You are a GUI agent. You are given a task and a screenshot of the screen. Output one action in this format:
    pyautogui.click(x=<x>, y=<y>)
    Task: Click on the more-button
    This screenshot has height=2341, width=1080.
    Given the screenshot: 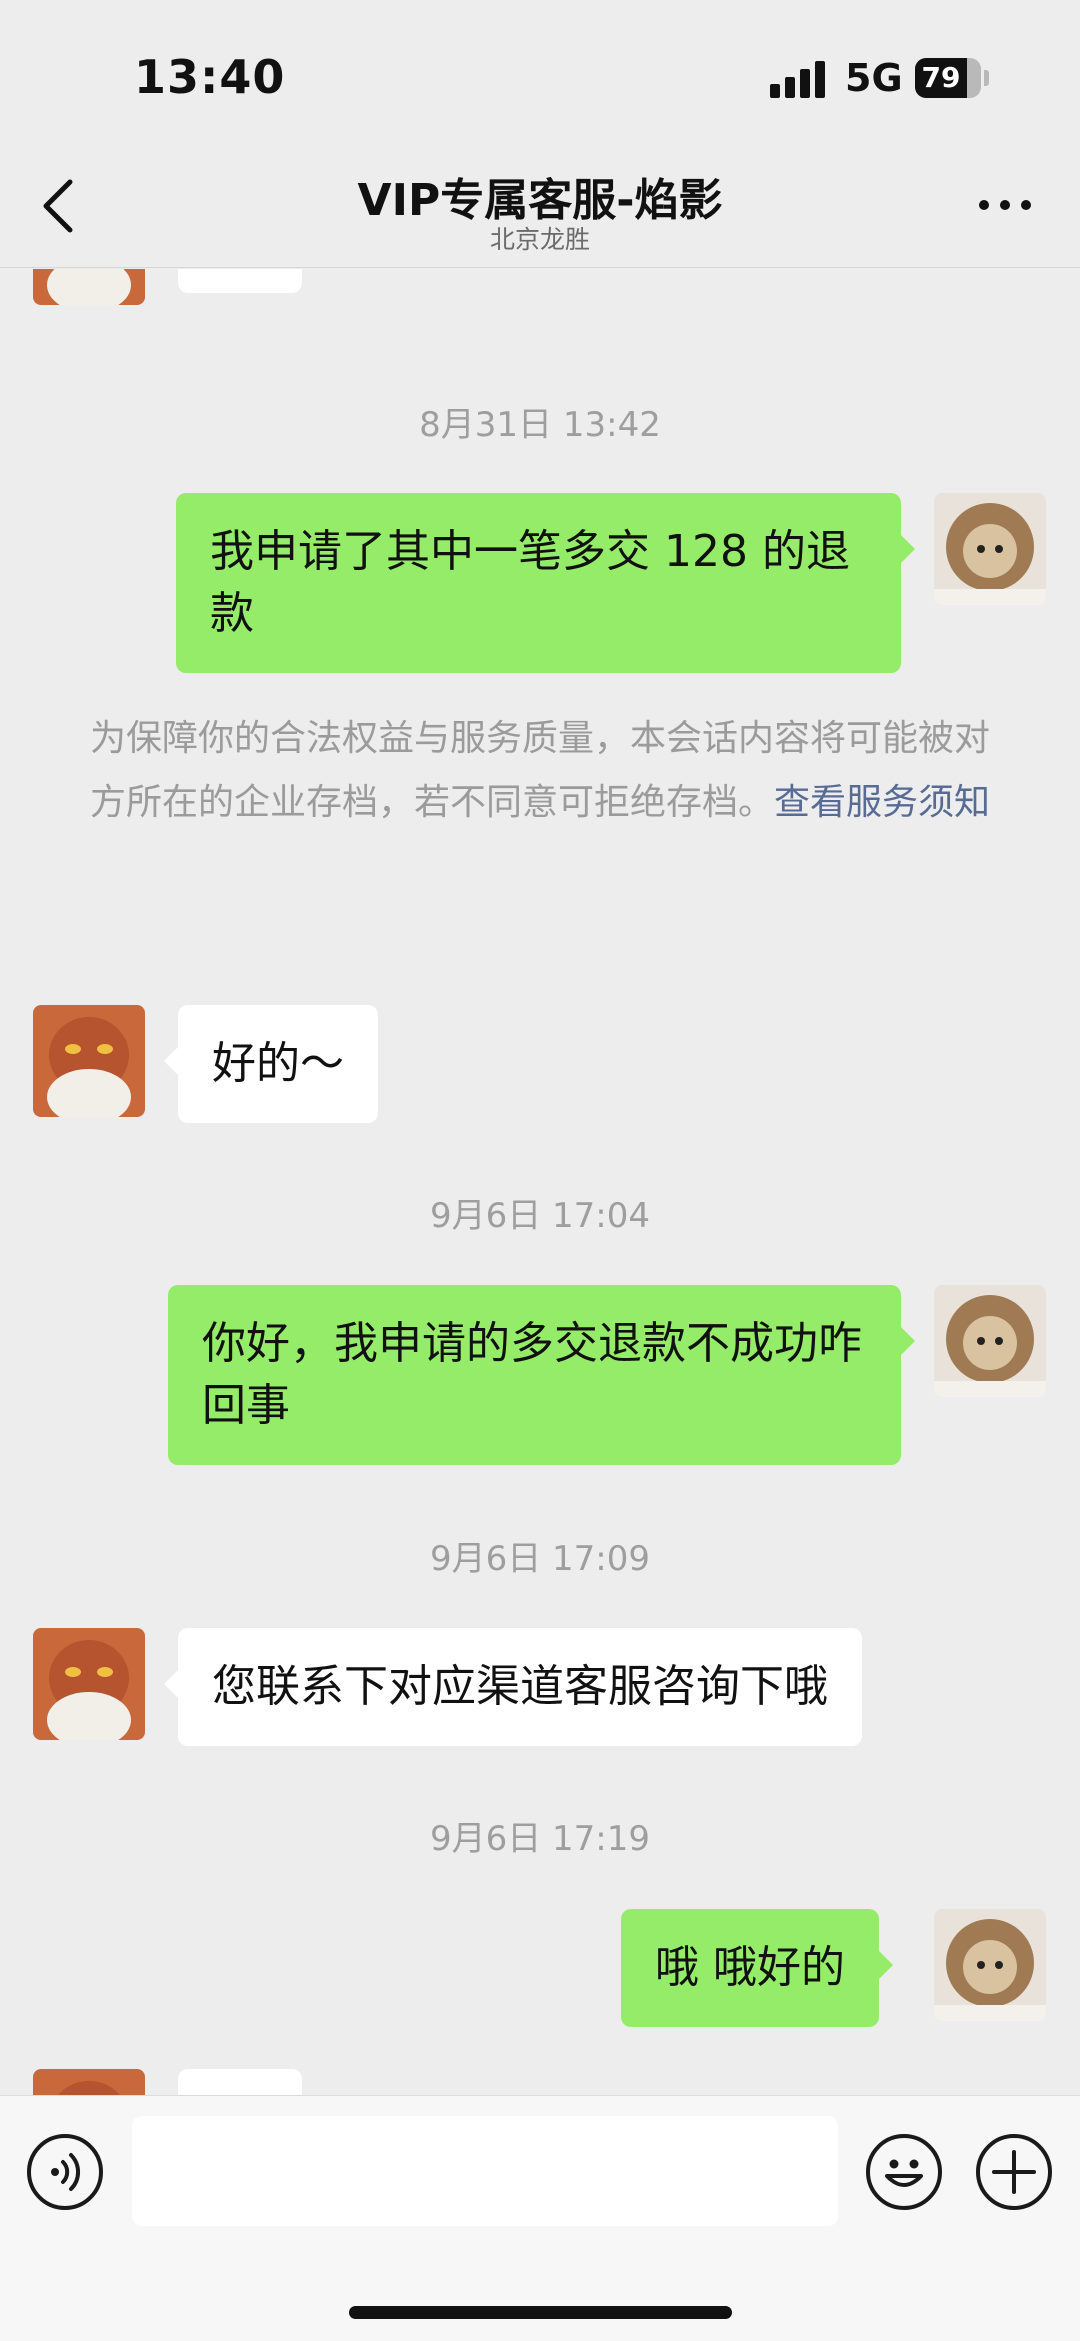 What is the action you would take?
    pyautogui.click(x=1005, y=205)
    